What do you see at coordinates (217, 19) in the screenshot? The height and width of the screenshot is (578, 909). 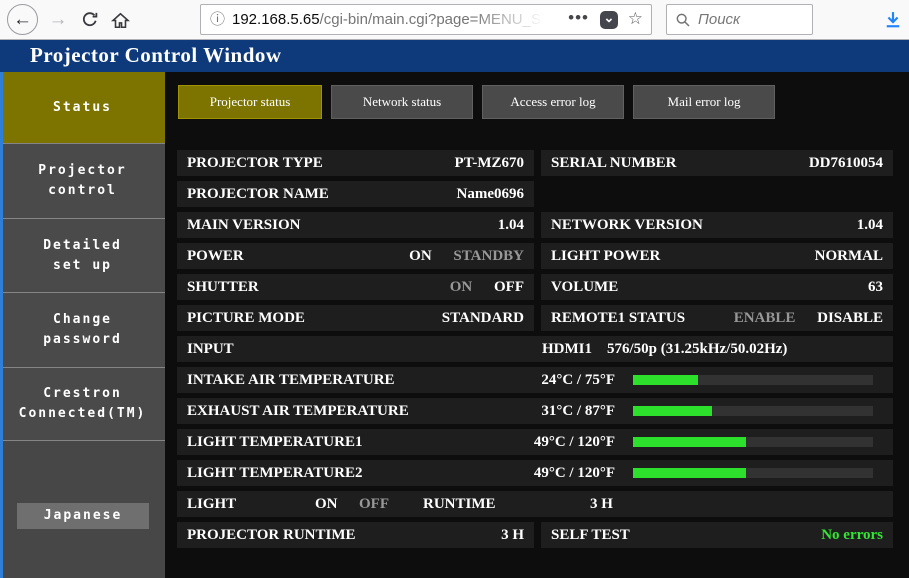 I see `site-info-icon: ⓘ` at bounding box center [217, 19].